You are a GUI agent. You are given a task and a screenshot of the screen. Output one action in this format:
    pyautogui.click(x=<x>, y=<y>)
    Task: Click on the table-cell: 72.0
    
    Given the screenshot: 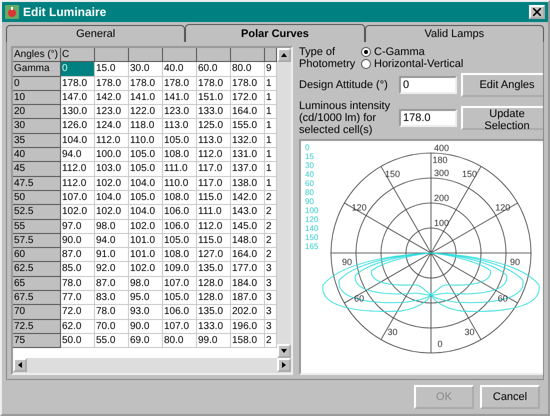 What is the action you would take?
    pyautogui.click(x=78, y=312)
    